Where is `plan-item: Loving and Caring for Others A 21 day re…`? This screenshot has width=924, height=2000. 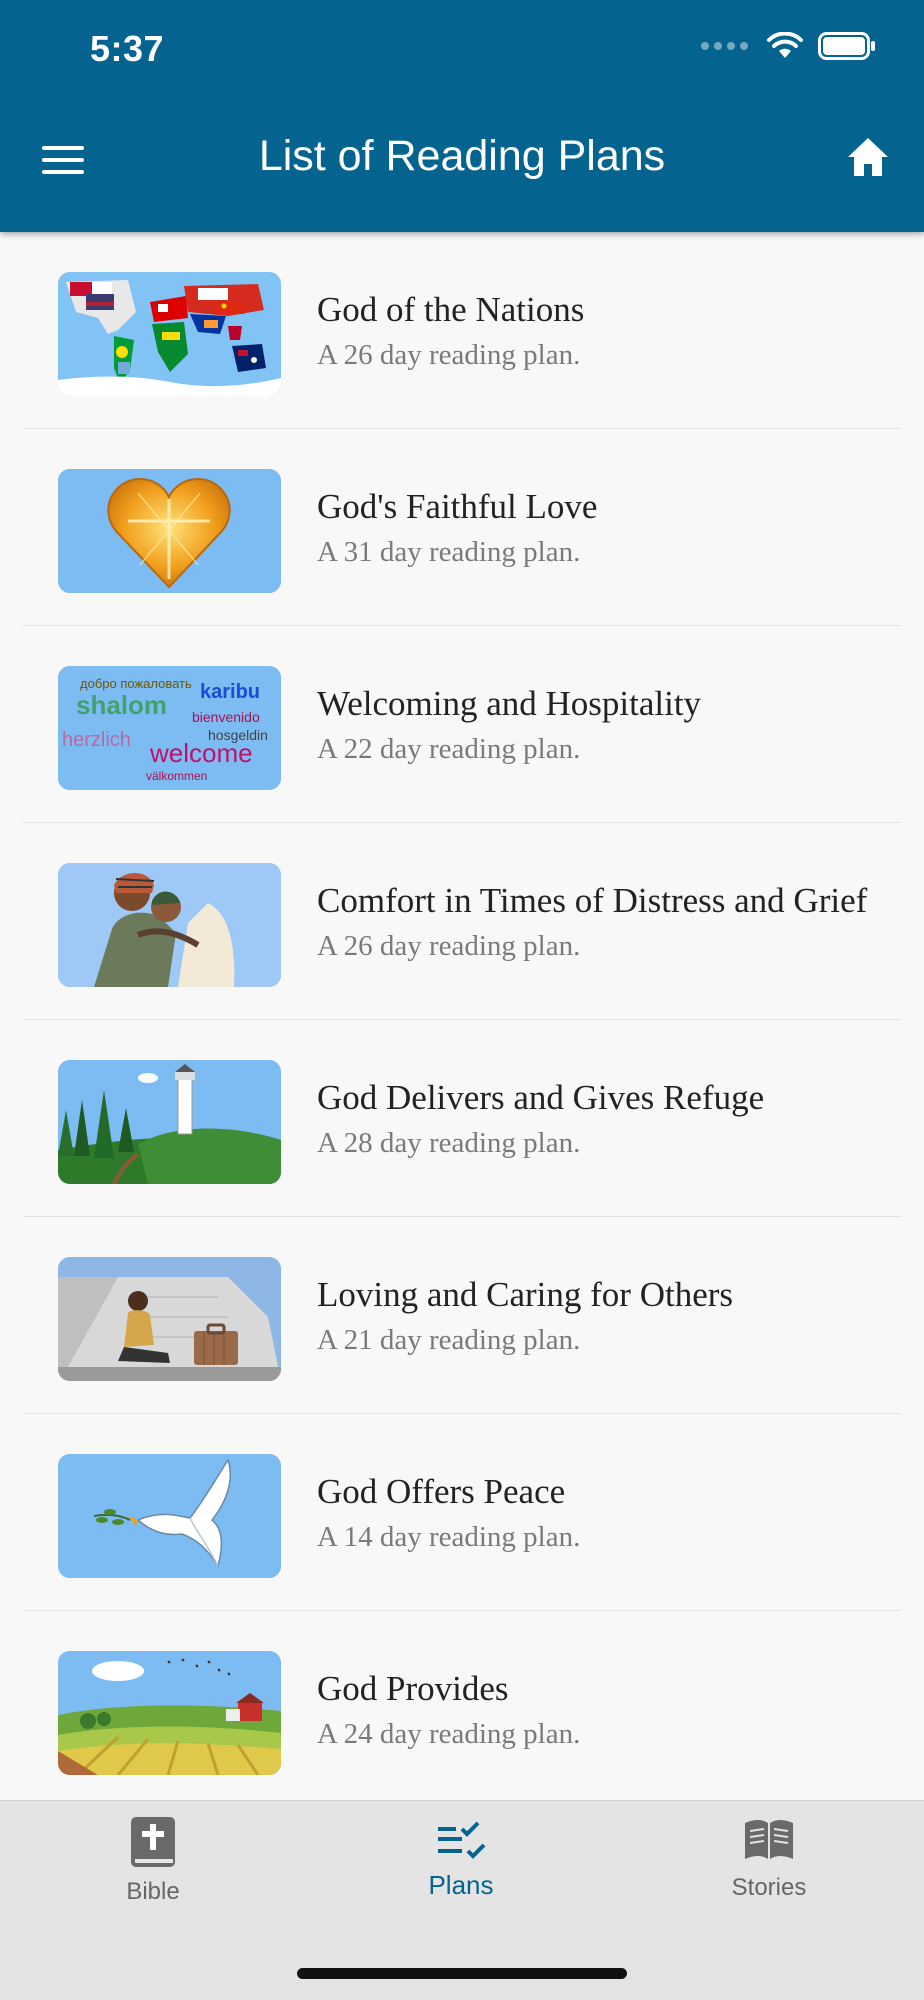
plan-item: Loving and Caring for Others A 21 day re… is located at coordinates (462, 1315).